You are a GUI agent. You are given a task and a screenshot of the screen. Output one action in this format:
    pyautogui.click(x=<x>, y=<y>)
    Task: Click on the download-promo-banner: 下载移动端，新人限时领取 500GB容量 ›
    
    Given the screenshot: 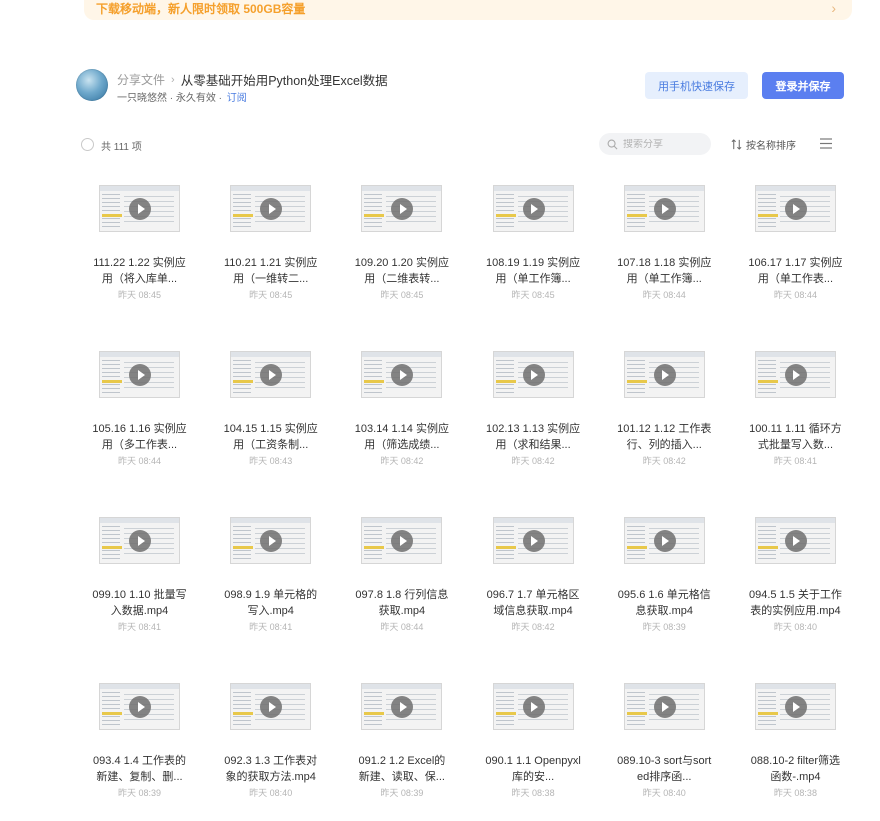 What is the action you would take?
    pyautogui.click(x=468, y=10)
    